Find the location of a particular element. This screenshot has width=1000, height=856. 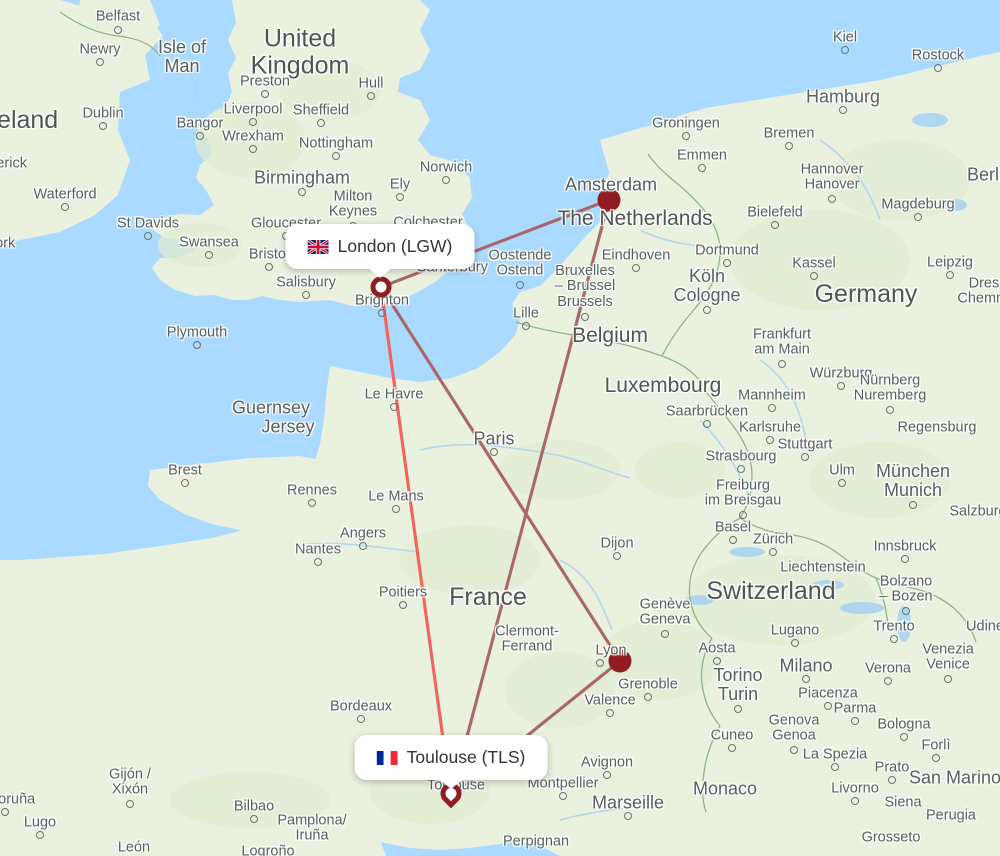

destination-airport-text: Toulouse (TLS) is located at coordinates (466, 757).